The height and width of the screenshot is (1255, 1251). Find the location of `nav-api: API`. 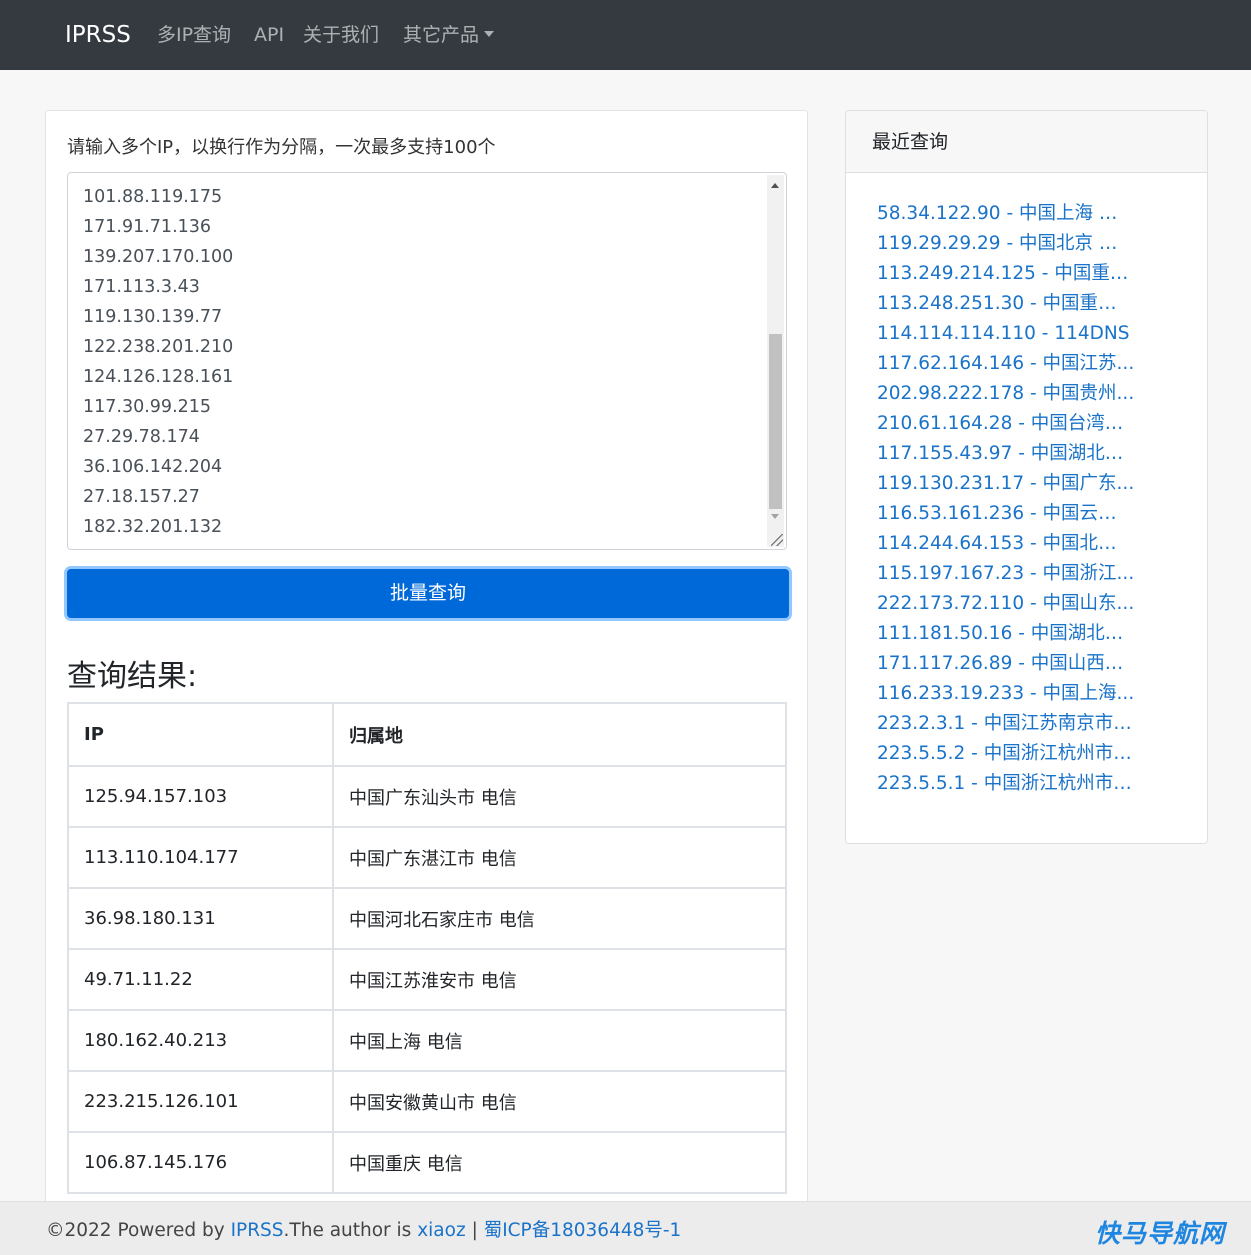

nav-api: API is located at coordinates (269, 35).